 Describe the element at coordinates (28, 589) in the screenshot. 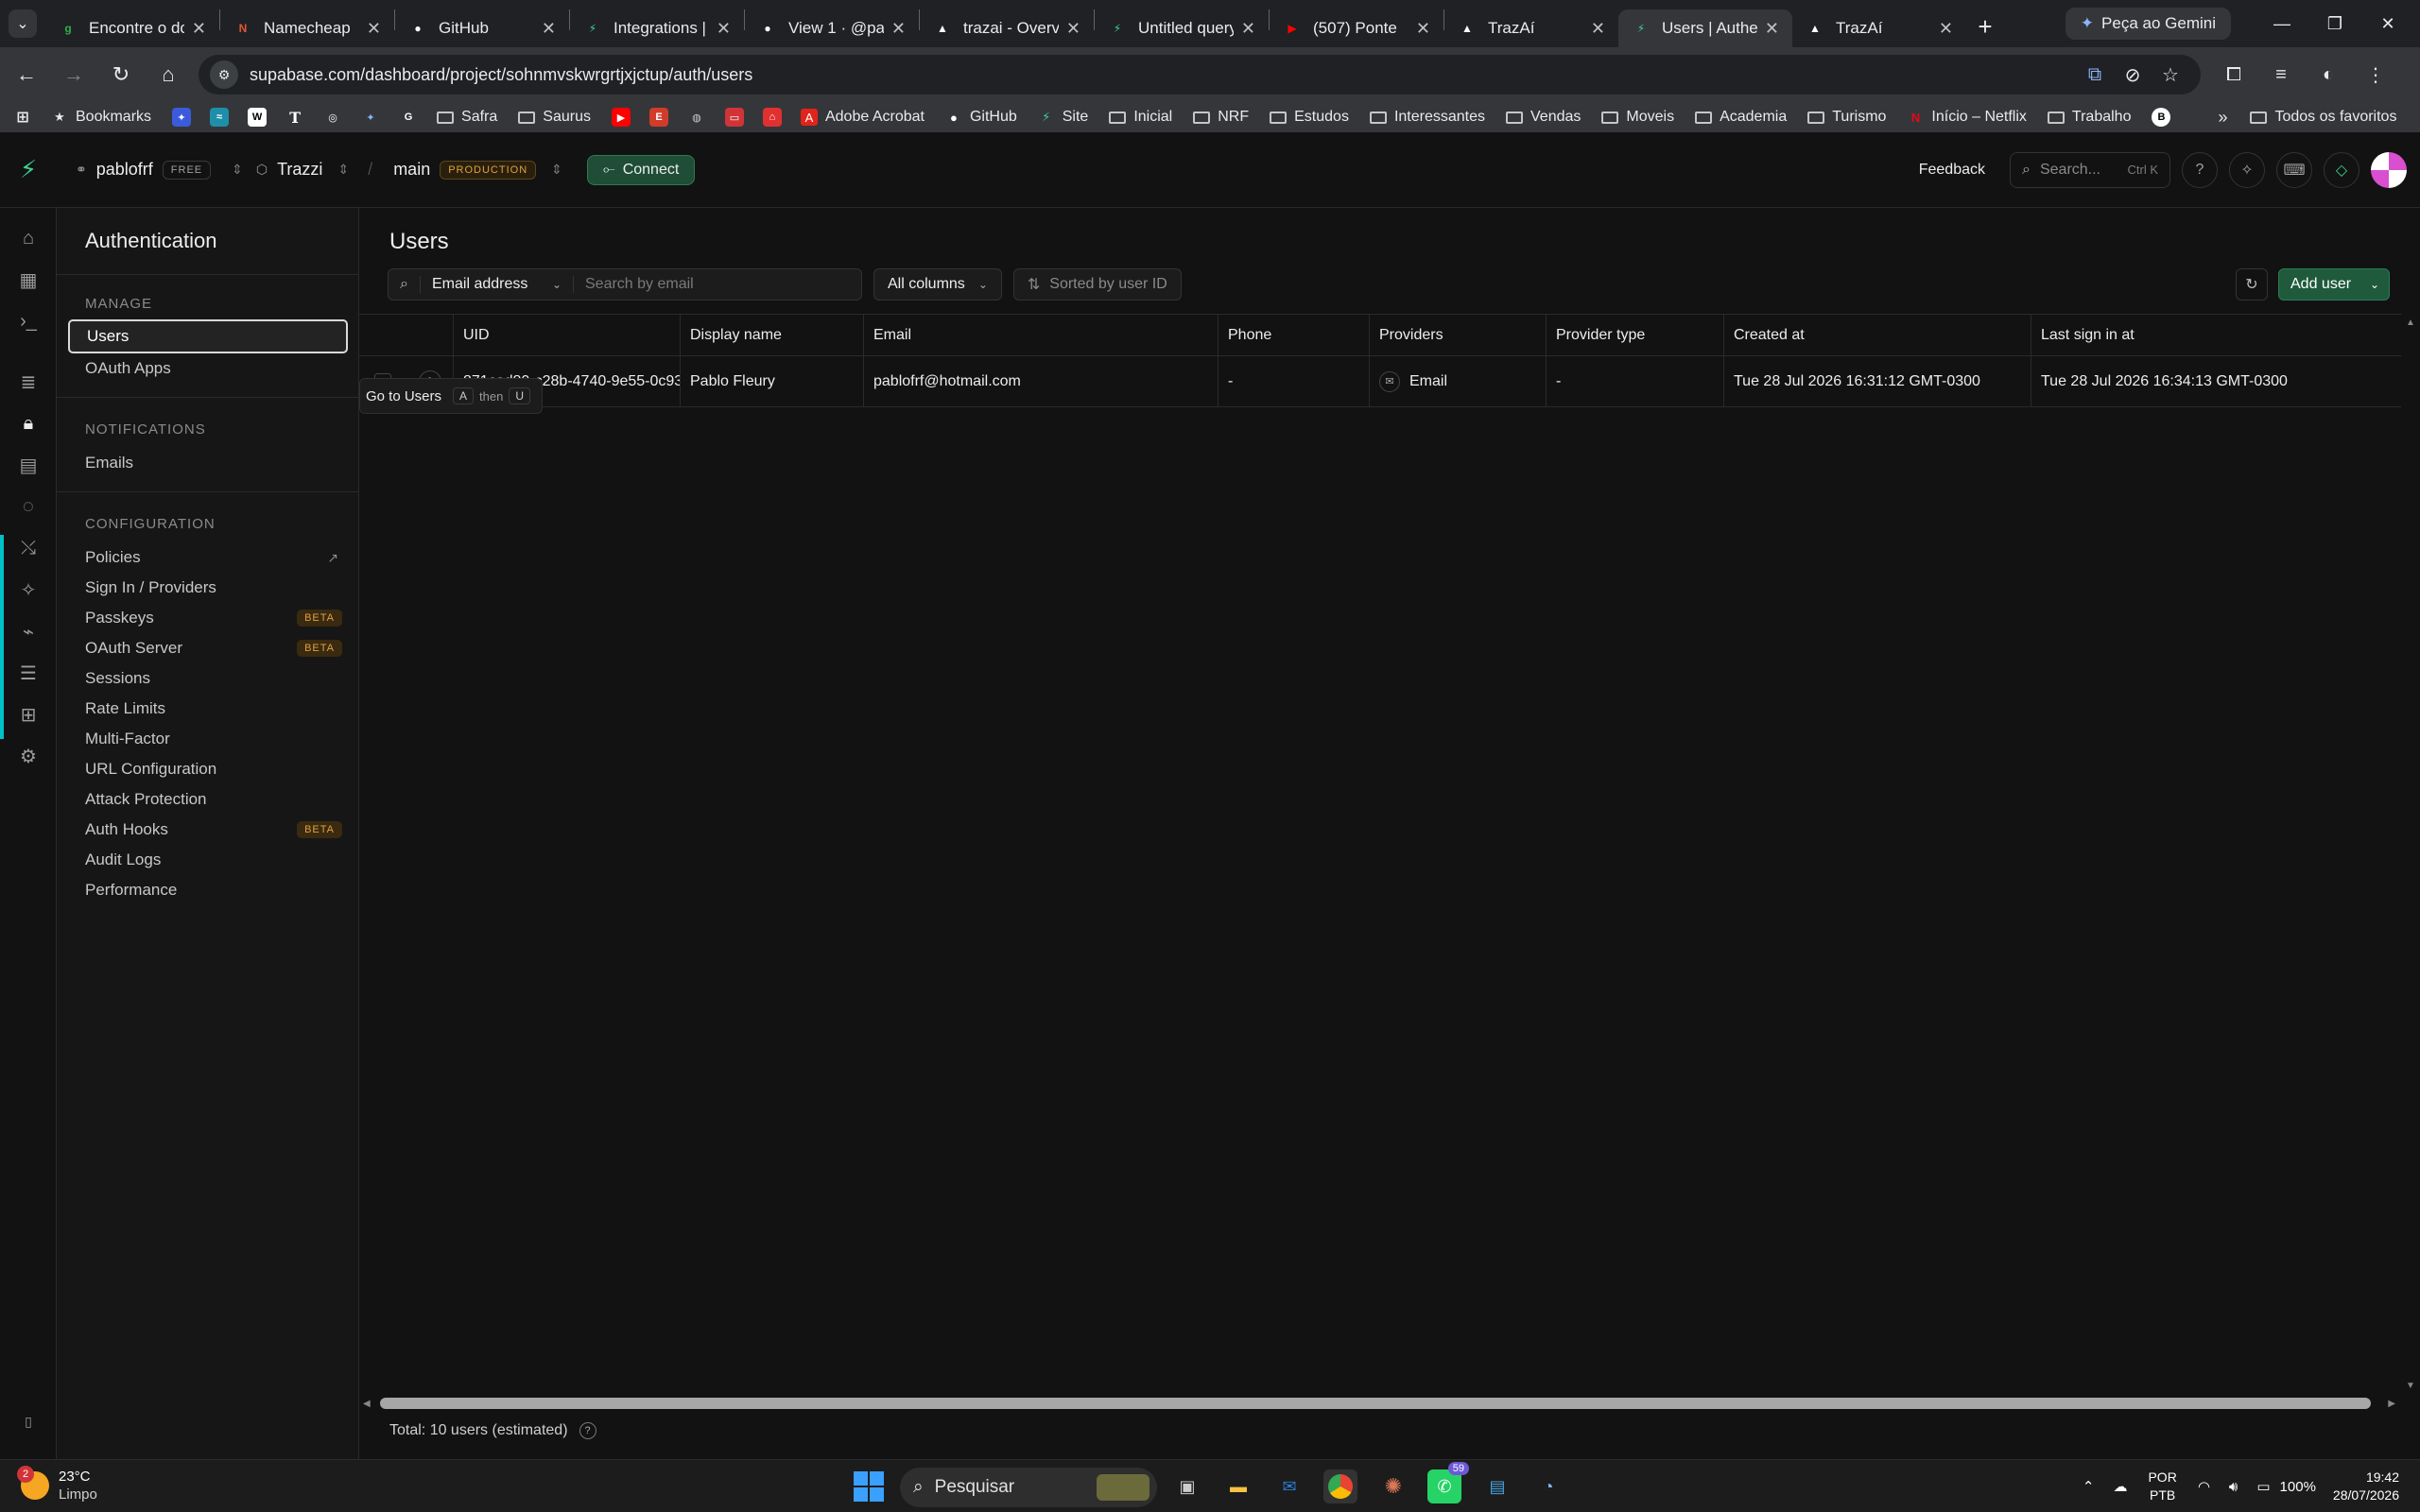

I see `advisors-icon: ✧` at that location.